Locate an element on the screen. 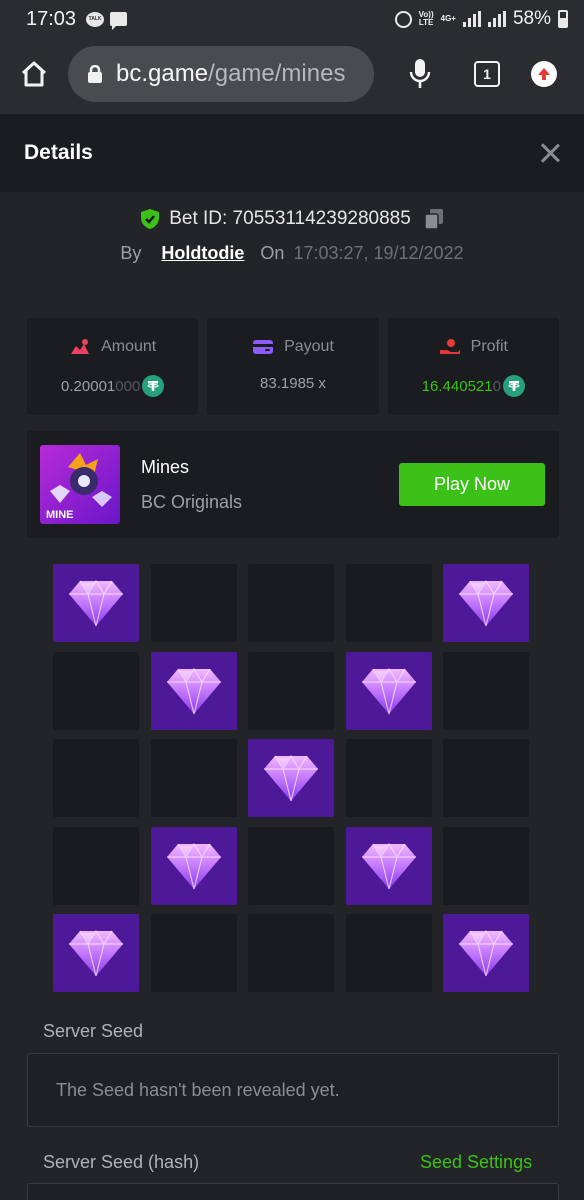  profit-card: Profit 16.440521 0 is located at coordinates (473, 366).